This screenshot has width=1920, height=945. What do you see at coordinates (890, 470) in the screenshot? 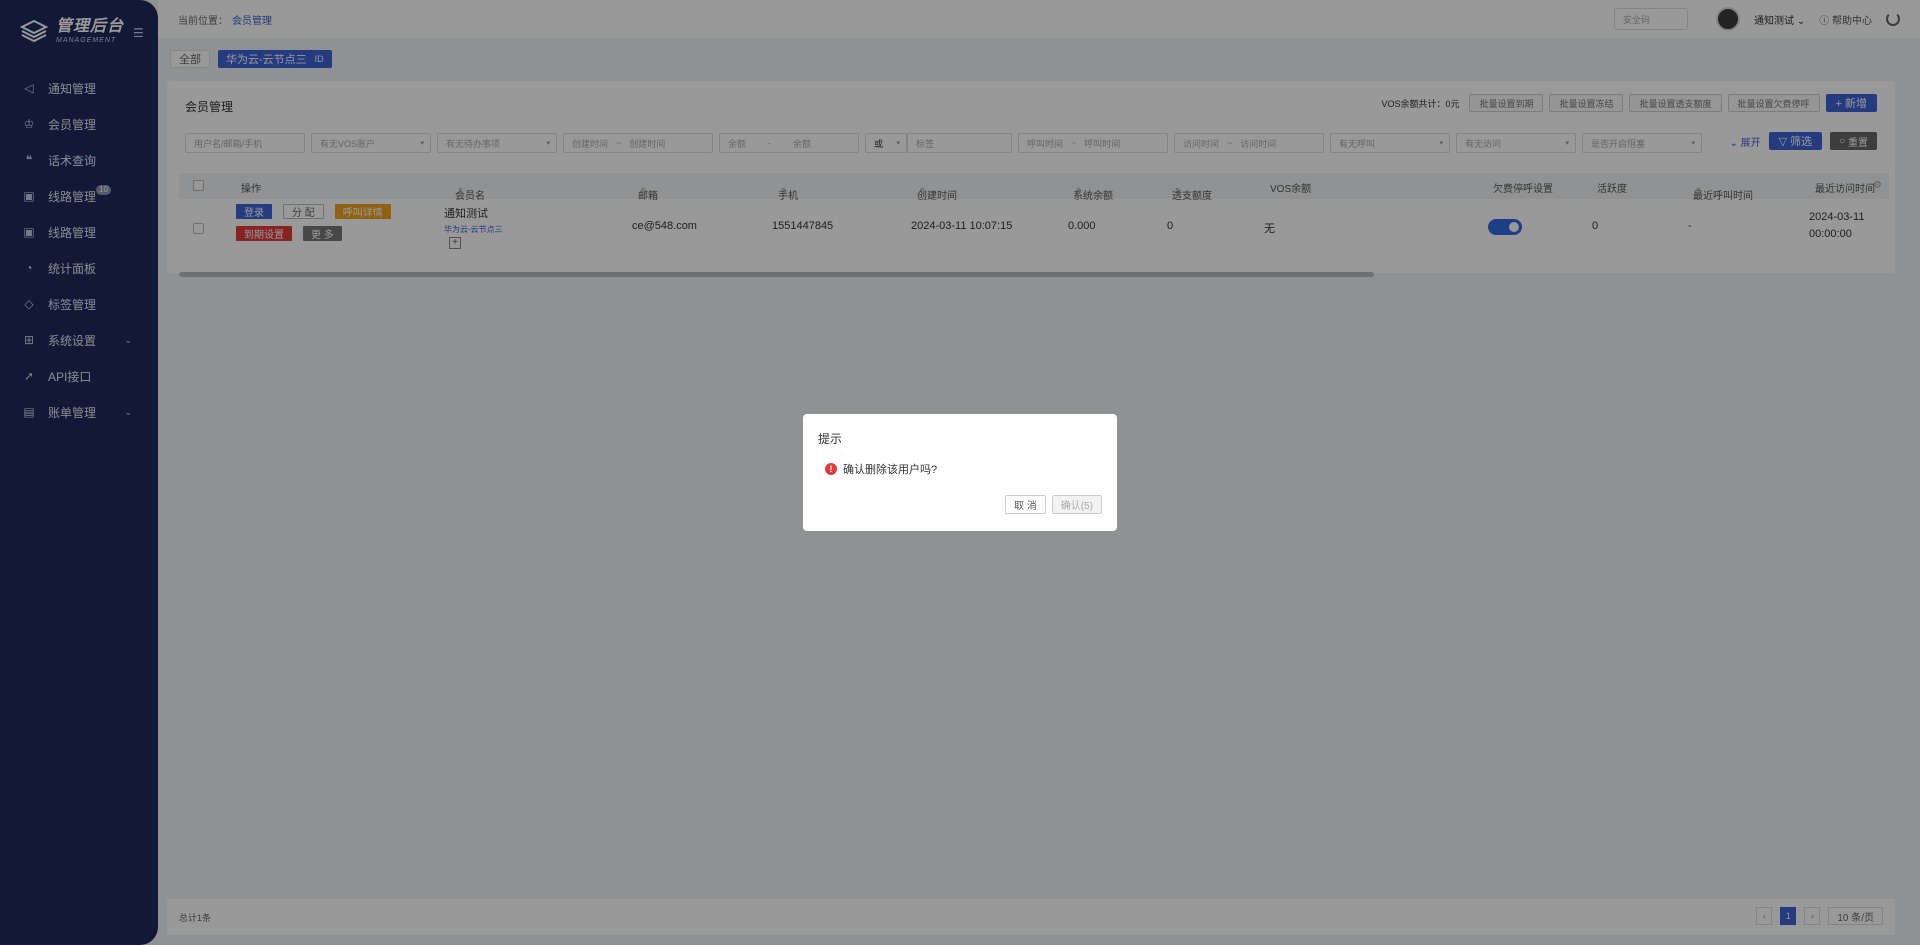
I see `dialog-message-text: 确认删除该用户吗?` at bounding box center [890, 470].